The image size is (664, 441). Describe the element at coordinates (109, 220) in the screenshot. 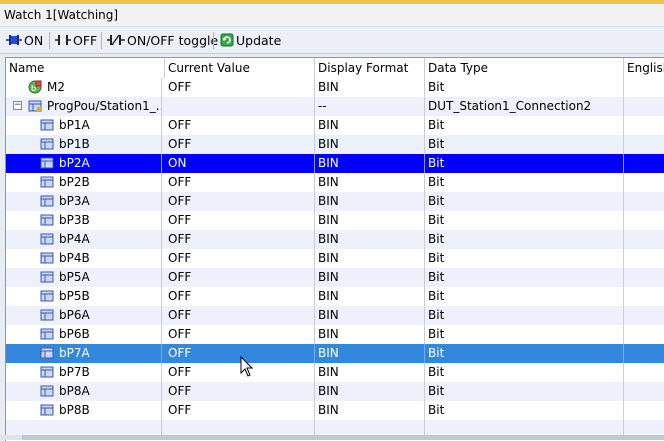

I see `row-name: bP3B` at that location.